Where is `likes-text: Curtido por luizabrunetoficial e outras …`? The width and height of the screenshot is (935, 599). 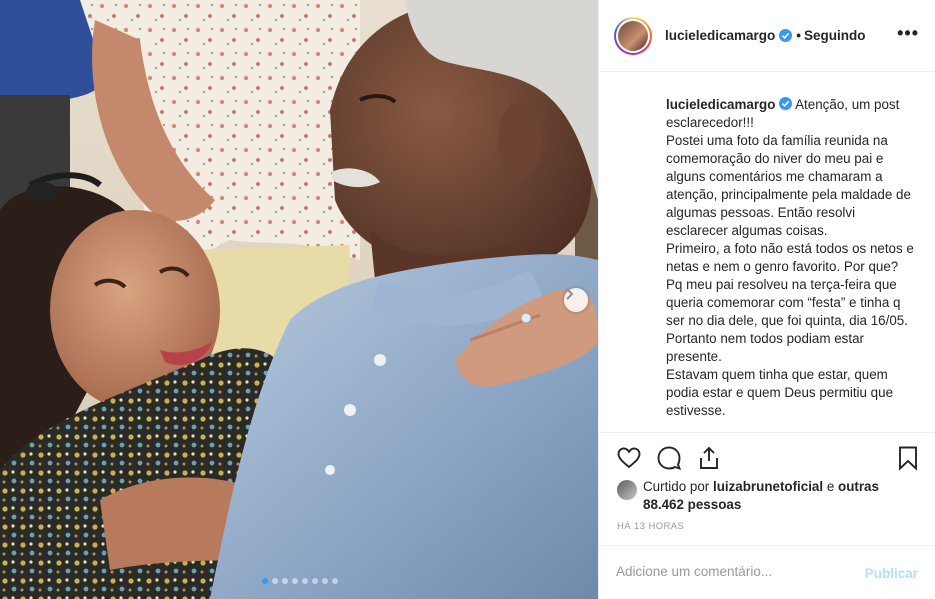 likes-text: Curtido por luizabrunetoficial e outras … is located at coordinates (778, 496).